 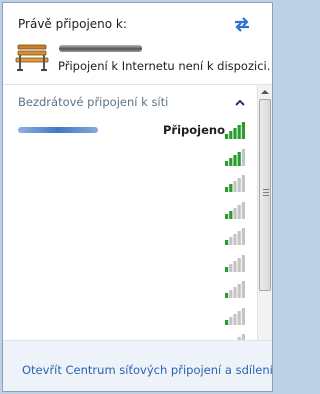 I want to click on chevron-up-icon, so click(x=240, y=103).